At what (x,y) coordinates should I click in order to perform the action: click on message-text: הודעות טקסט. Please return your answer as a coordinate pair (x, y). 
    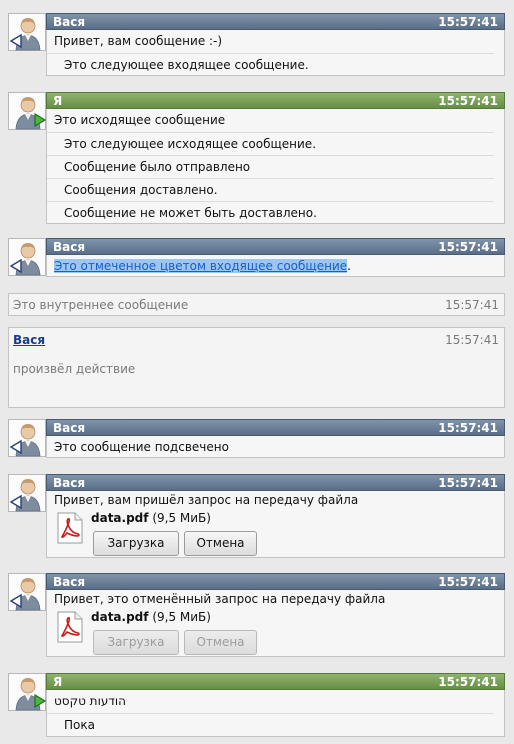
    Looking at the image, I should click on (90, 701).